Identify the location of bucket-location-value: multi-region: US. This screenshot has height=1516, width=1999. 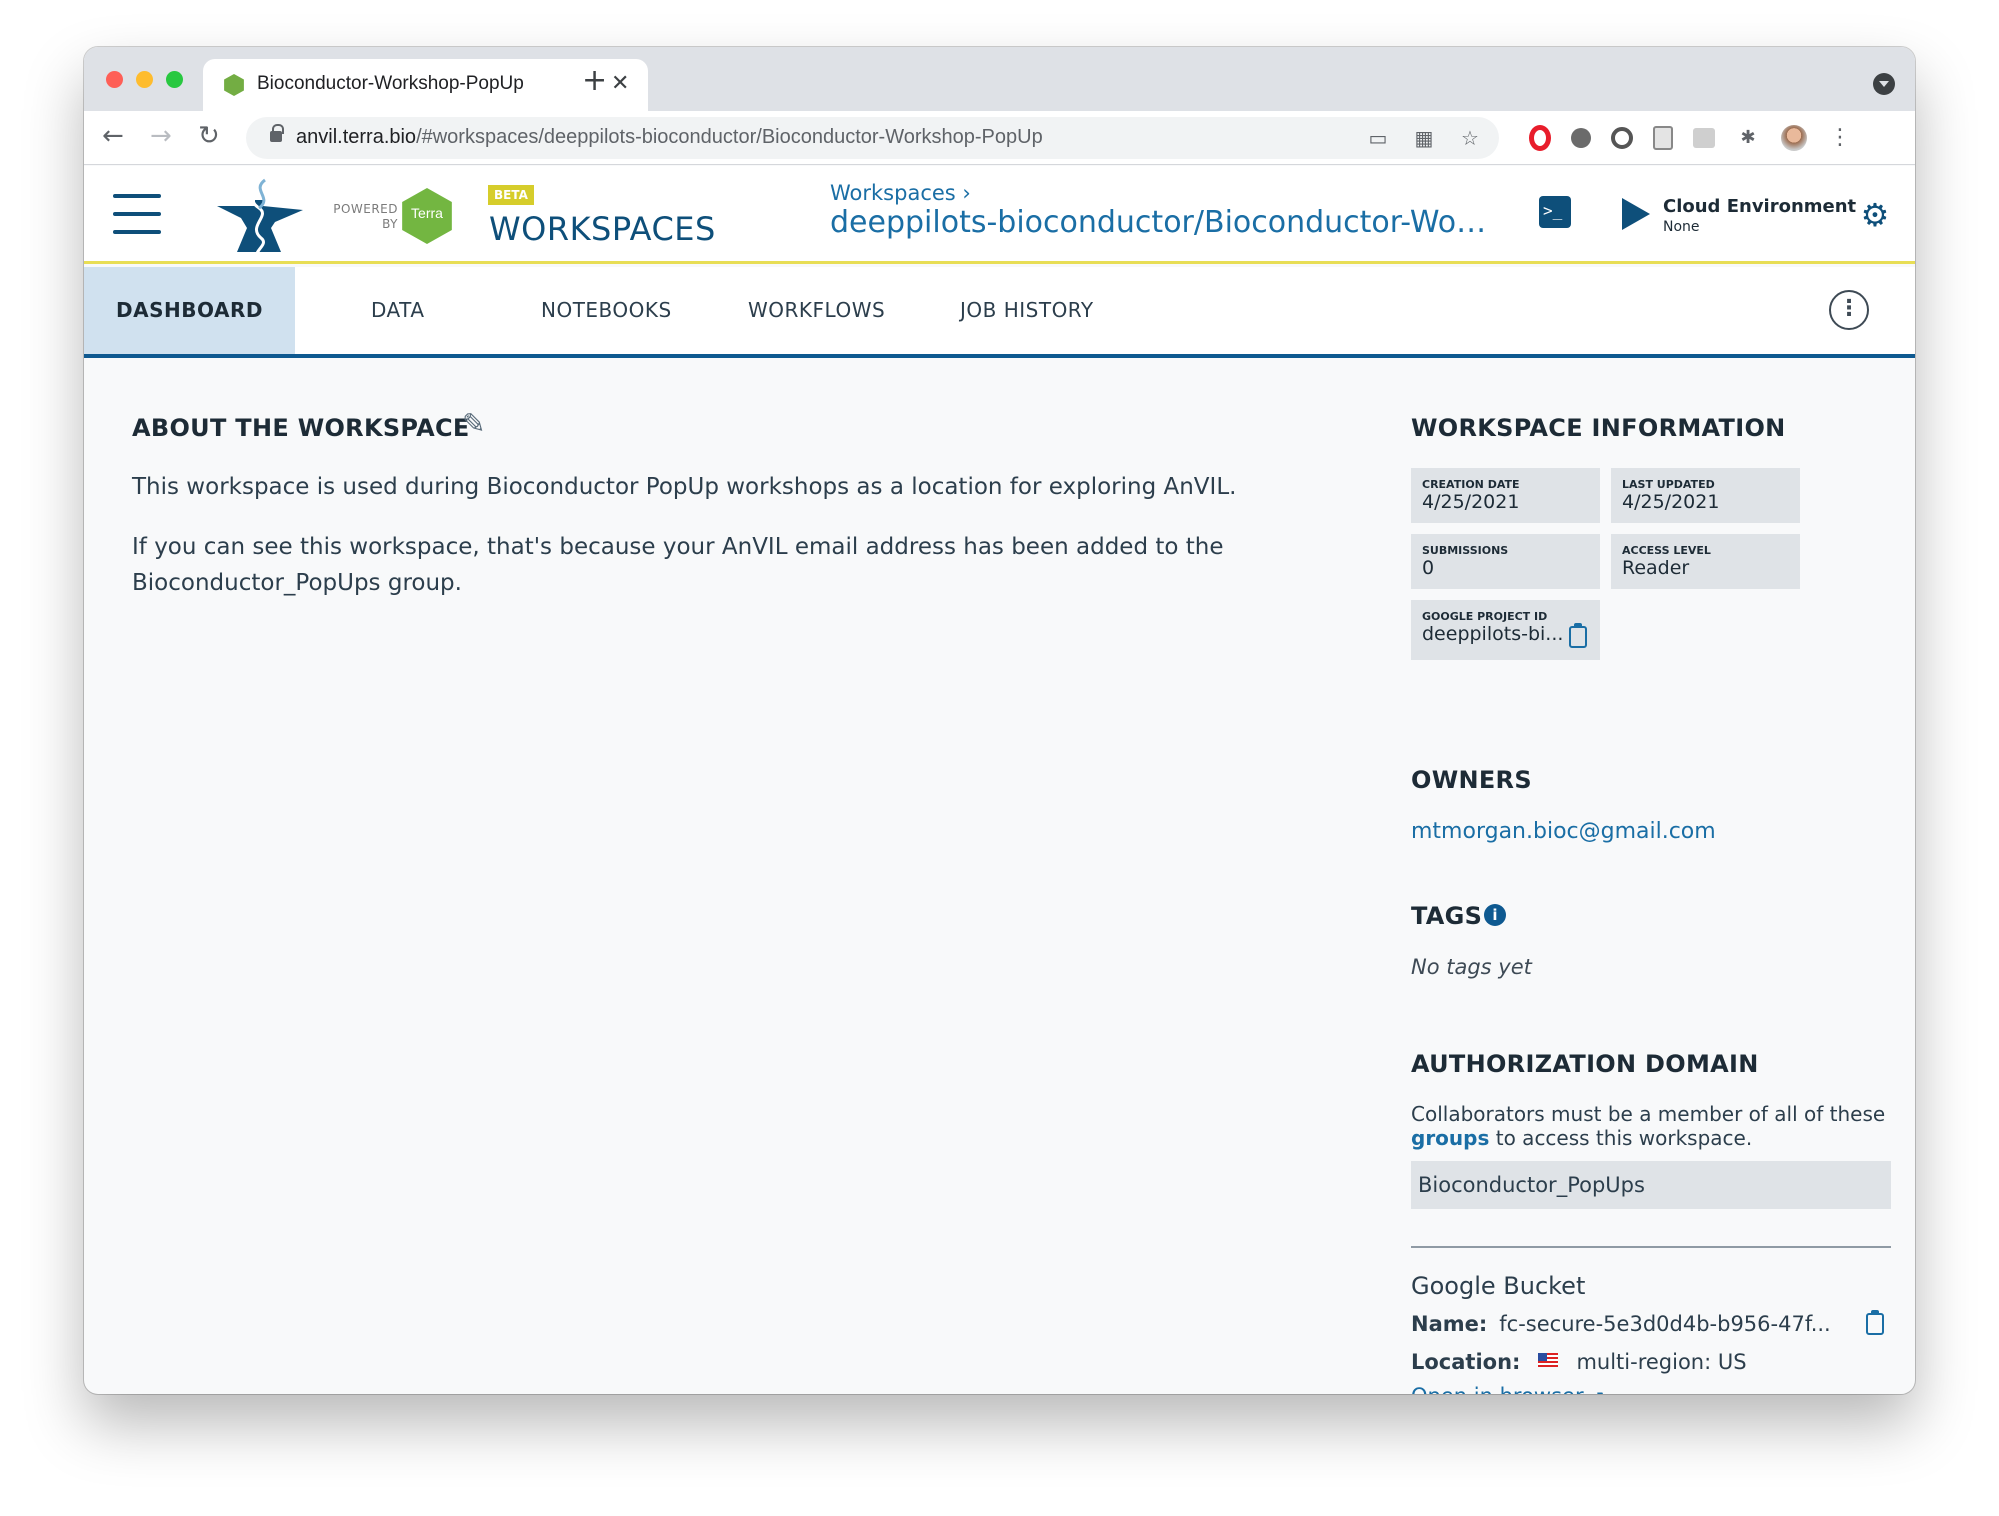
(1661, 1362).